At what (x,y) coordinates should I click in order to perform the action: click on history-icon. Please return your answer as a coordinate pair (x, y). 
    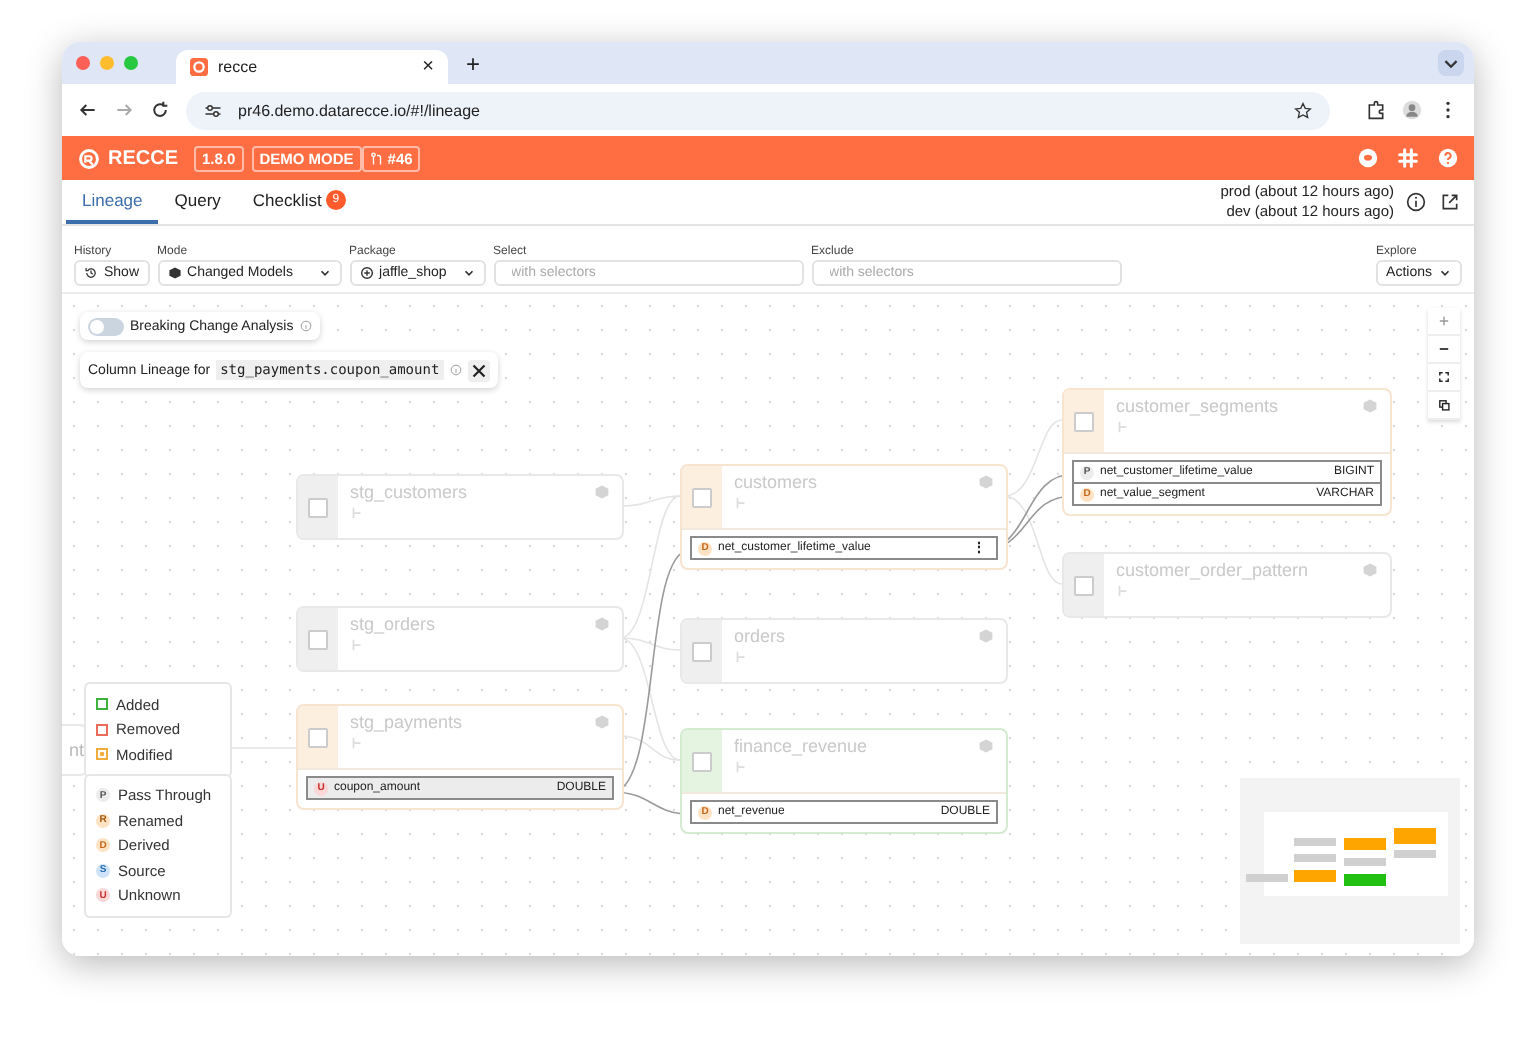
    Looking at the image, I should click on (91, 273).